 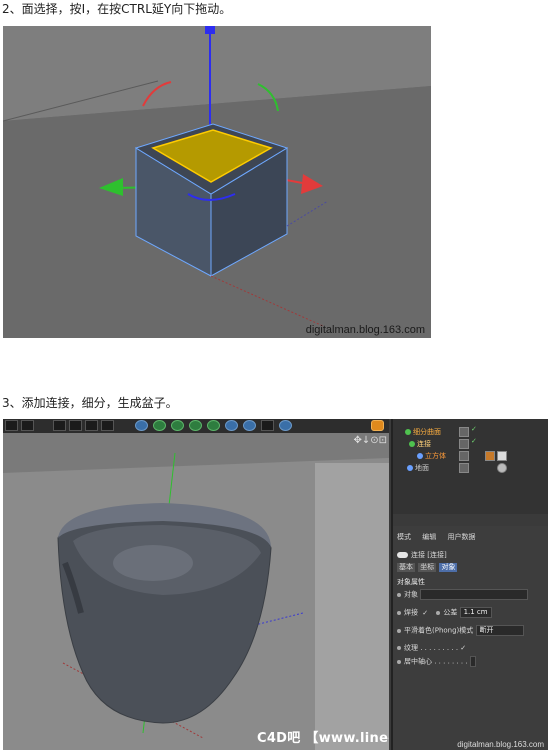 What do you see at coordinates (460, 630) in the screenshot?
I see `phong-row: 平滑着色(Phong)模式 断开` at bounding box center [460, 630].